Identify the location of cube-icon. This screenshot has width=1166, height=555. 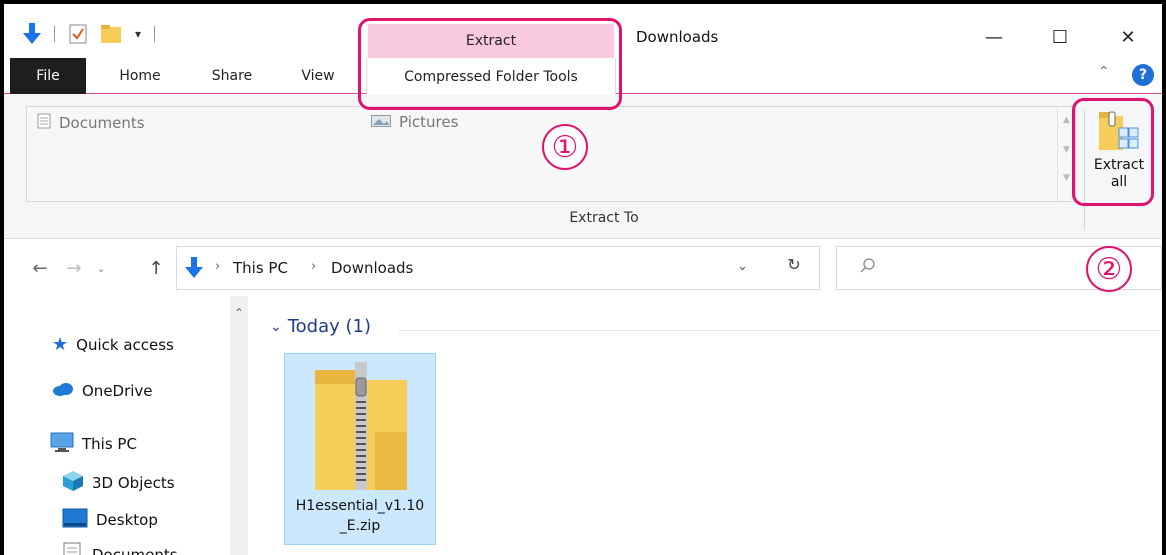
(73, 483).